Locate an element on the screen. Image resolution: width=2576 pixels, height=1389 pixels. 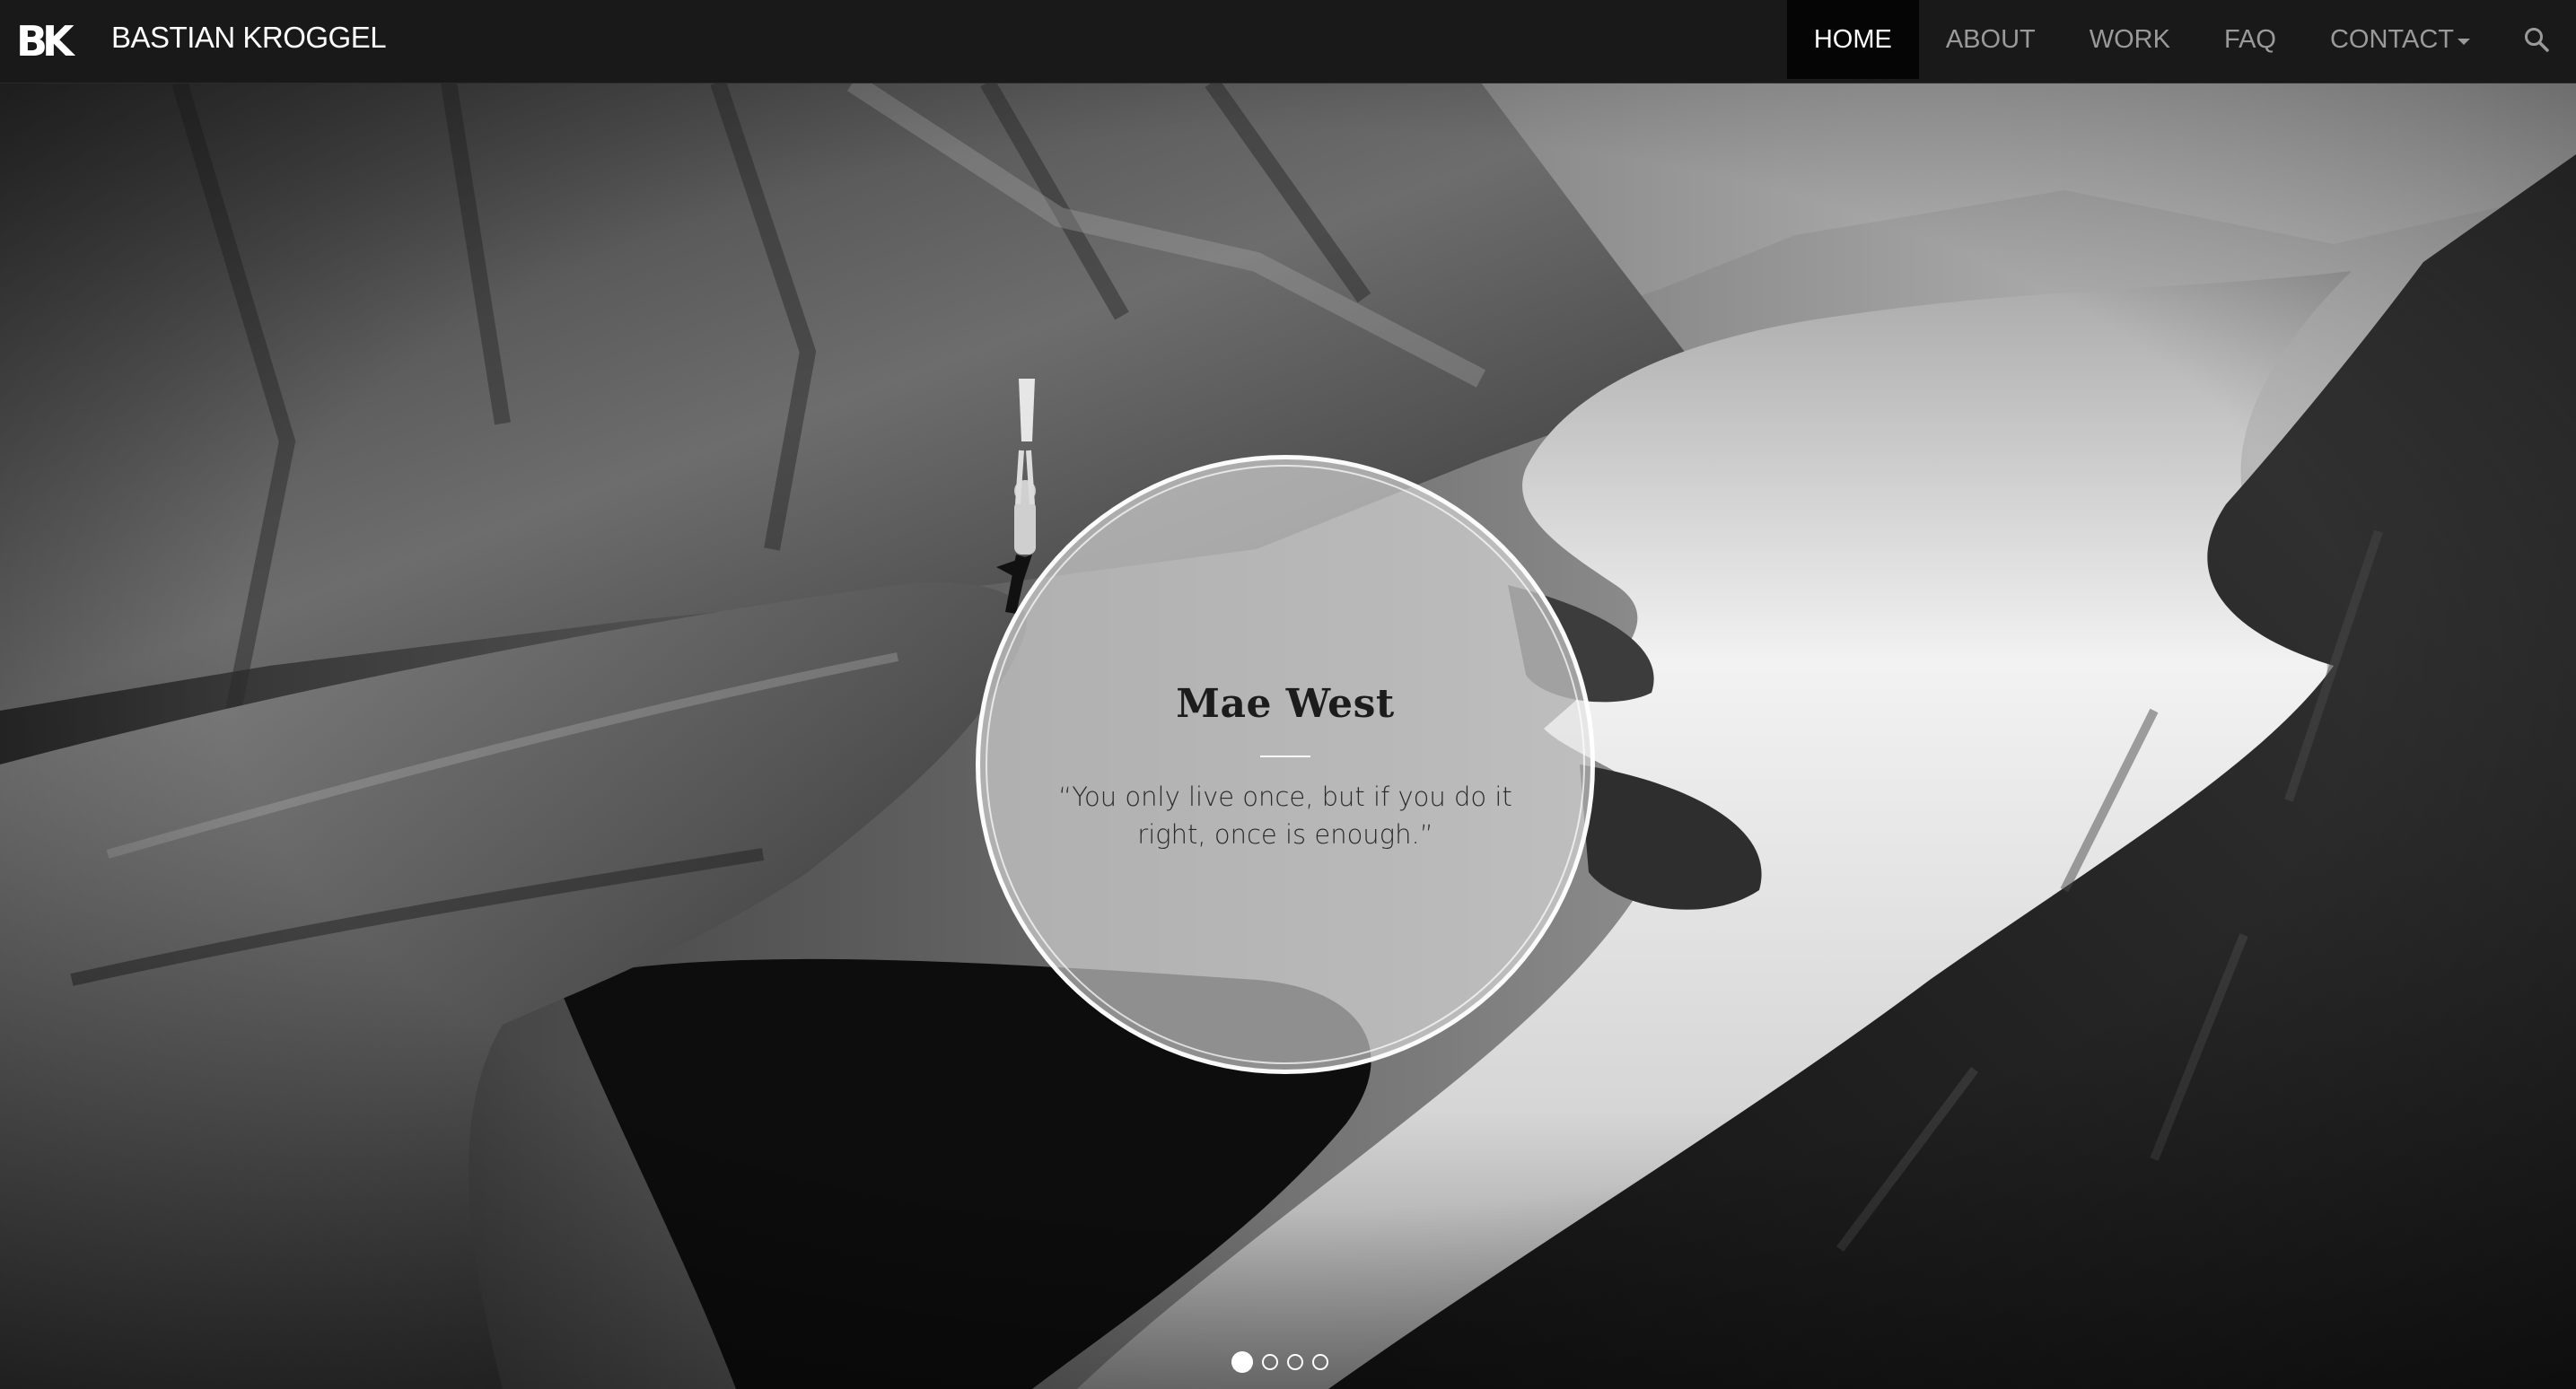
nav-work-label: WORK is located at coordinates (2129, 39).